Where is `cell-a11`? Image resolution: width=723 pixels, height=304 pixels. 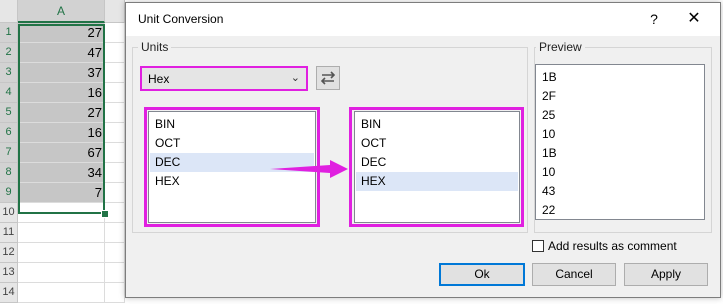 cell-a11 is located at coordinates (61, 233).